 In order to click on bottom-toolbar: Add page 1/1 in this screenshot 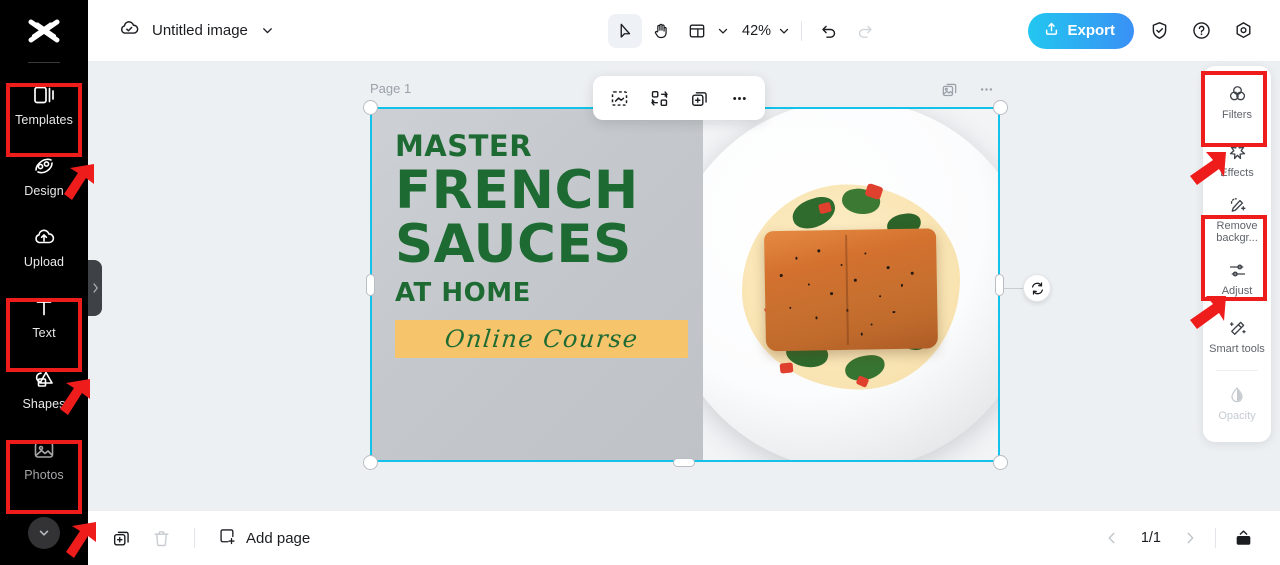, I will do `click(684, 537)`.